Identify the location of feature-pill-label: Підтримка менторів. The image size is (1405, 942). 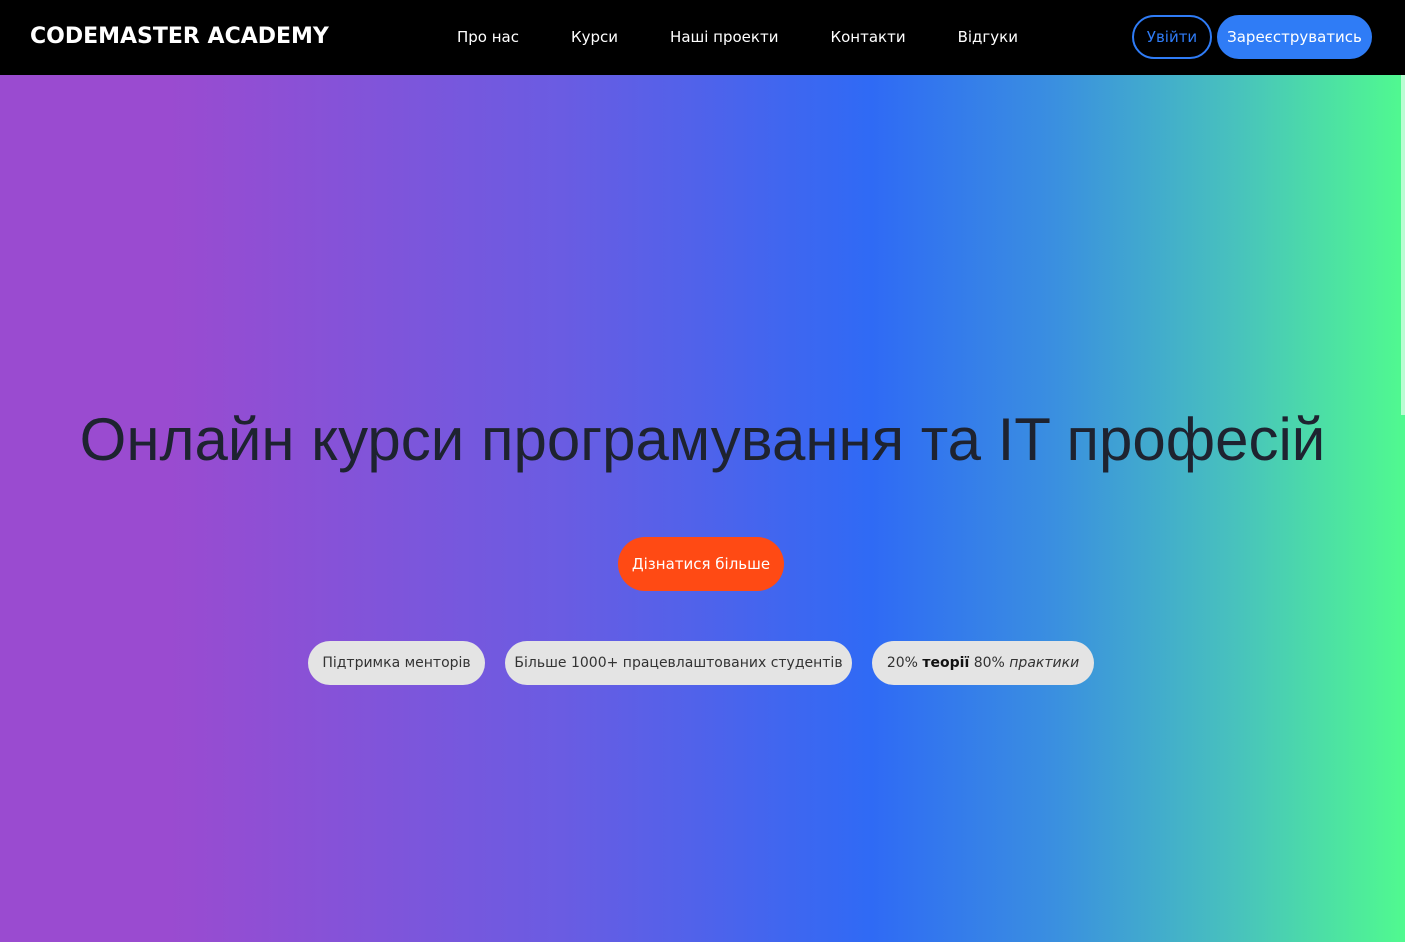
(396, 663).